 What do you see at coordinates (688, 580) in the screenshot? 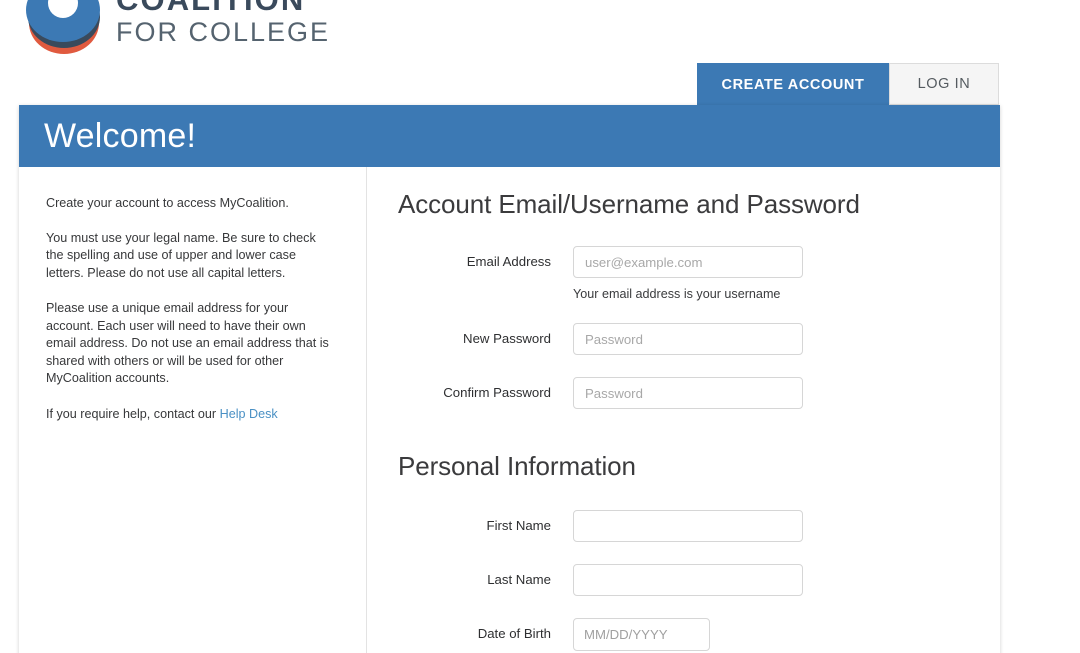
I see `last-name-input` at bounding box center [688, 580].